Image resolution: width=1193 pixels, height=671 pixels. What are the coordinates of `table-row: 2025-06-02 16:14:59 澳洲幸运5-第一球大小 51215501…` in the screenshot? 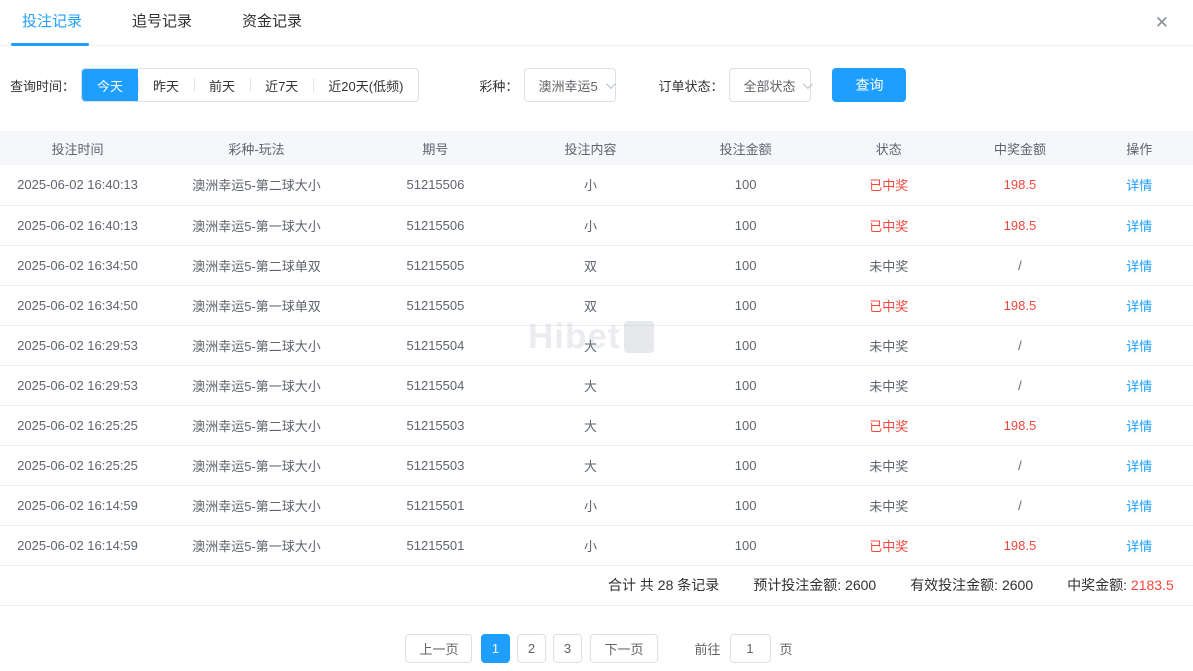 It's located at (596, 545).